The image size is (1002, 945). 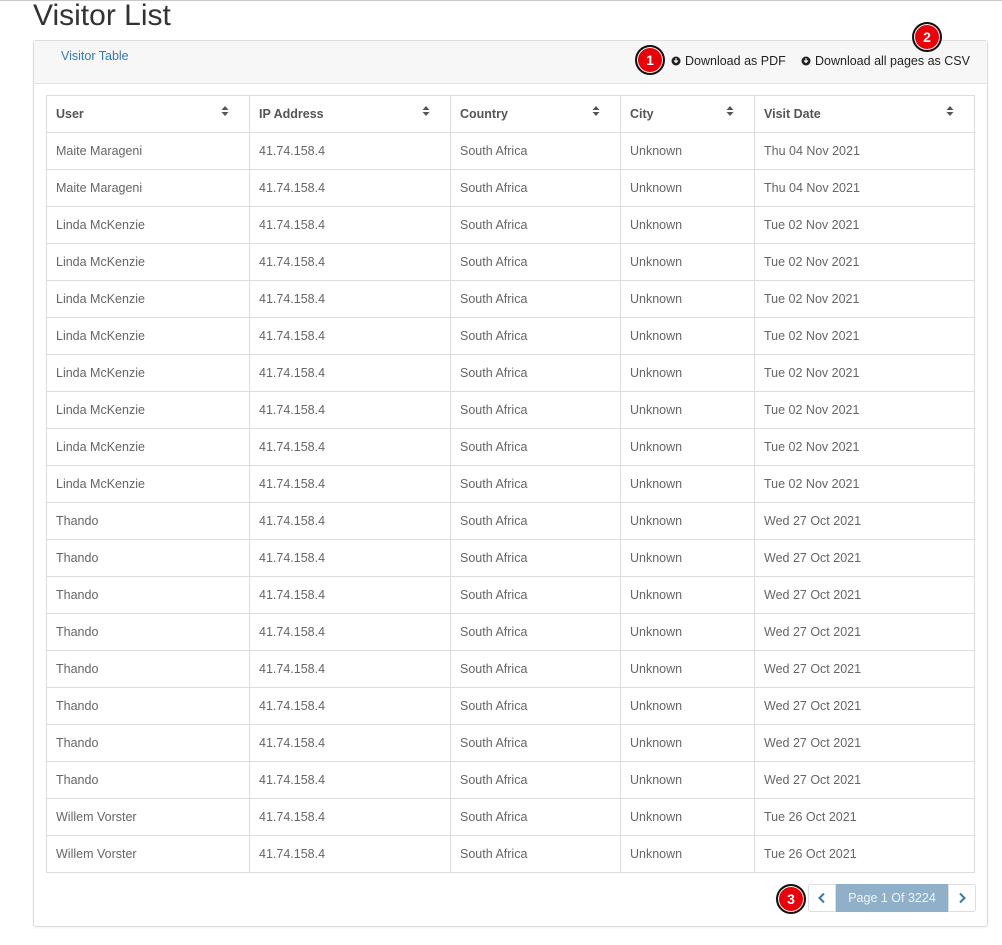 I want to click on page-indicator: Page 1 Of 3224, so click(x=892, y=898).